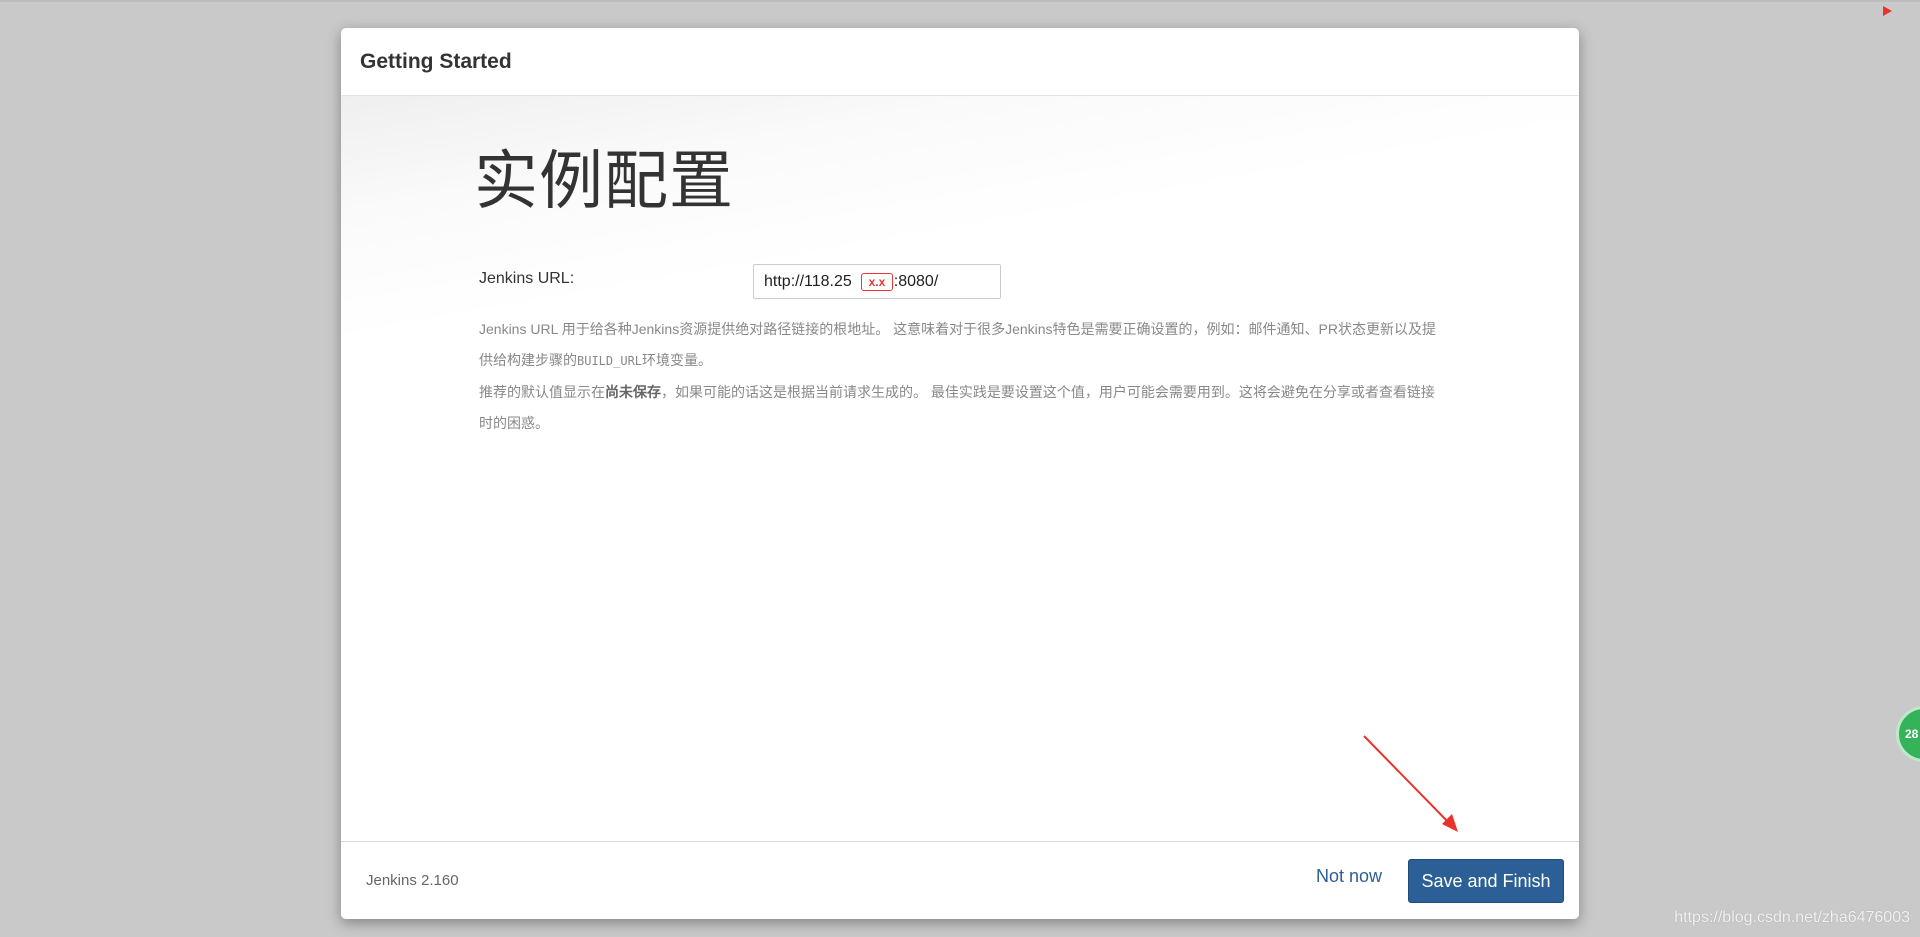 The image size is (1920, 937). I want to click on window-top-edge, so click(960, 1).